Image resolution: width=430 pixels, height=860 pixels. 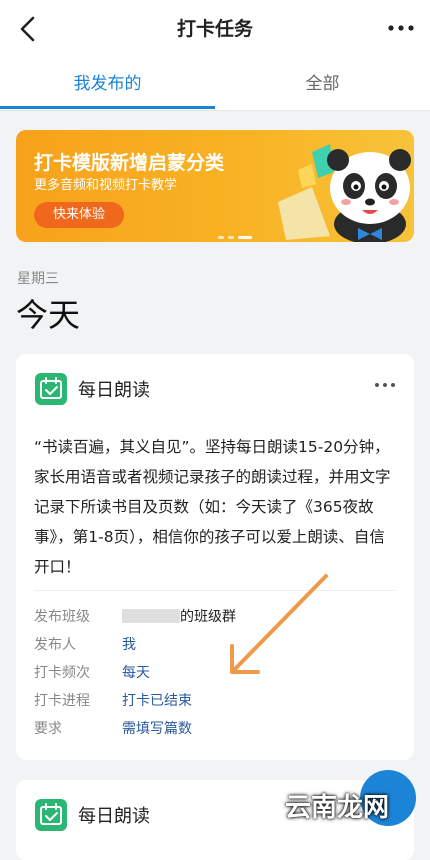 What do you see at coordinates (322, 84) in the screenshot?
I see `tab-all: 全部` at bounding box center [322, 84].